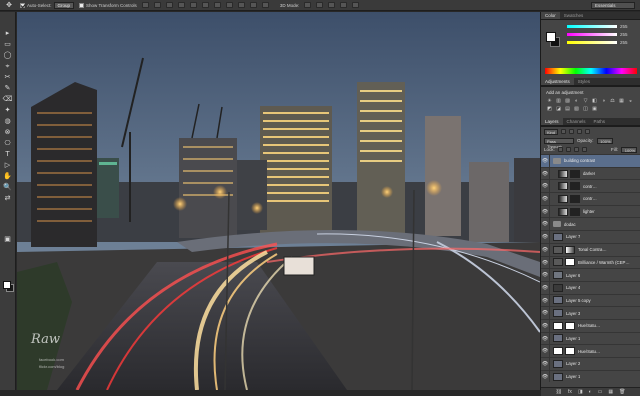 The image size is (640, 396). What do you see at coordinates (557, 81) in the screenshot?
I see `tab-adjustments: Adjustments` at bounding box center [557, 81].